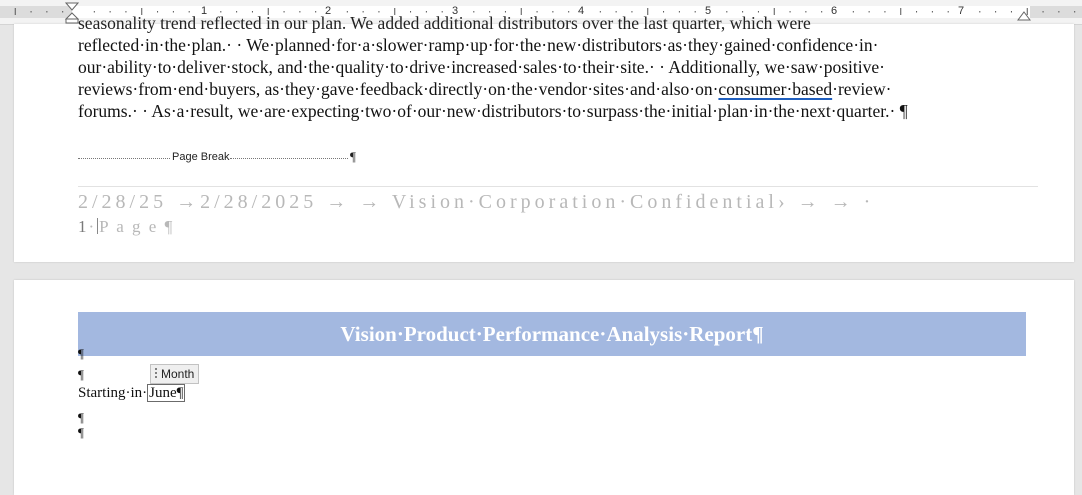  I want to click on page-break-marker: Page Break ¶, so click(228, 157).